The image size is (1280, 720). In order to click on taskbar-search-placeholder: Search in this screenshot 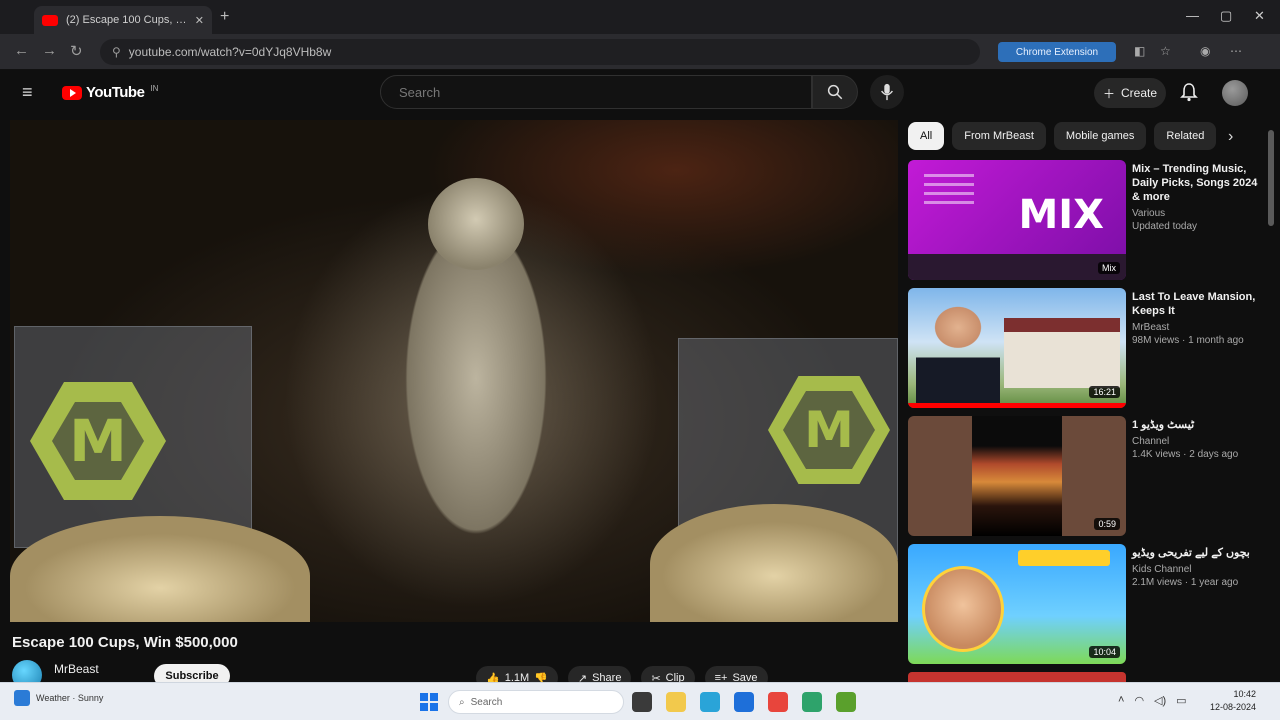, I will do `click(486, 702)`.